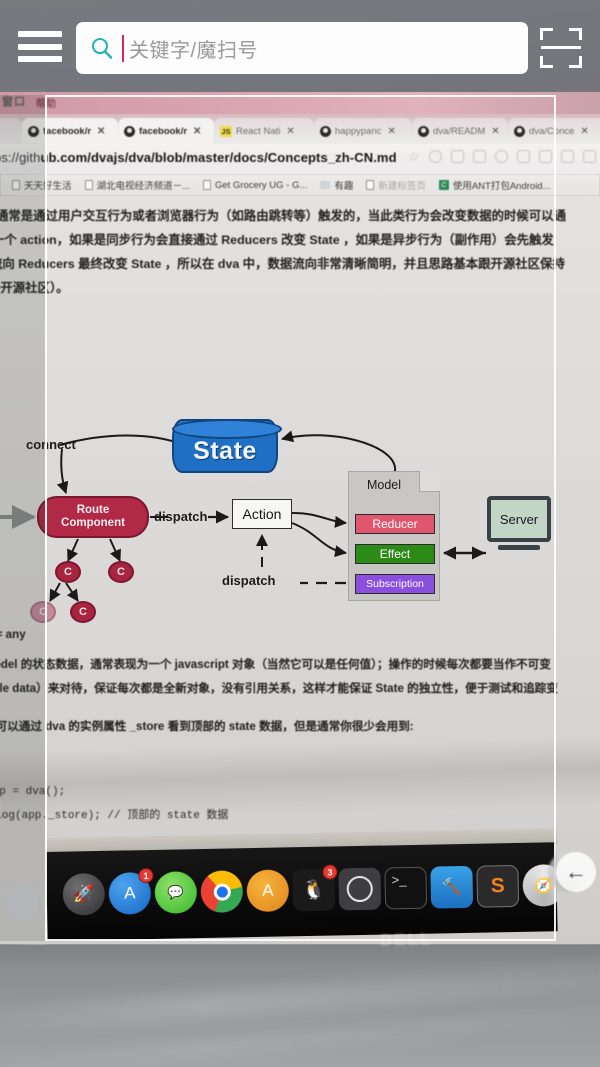  I want to click on browser-tab: JS React Nati ✕, so click(264, 131).